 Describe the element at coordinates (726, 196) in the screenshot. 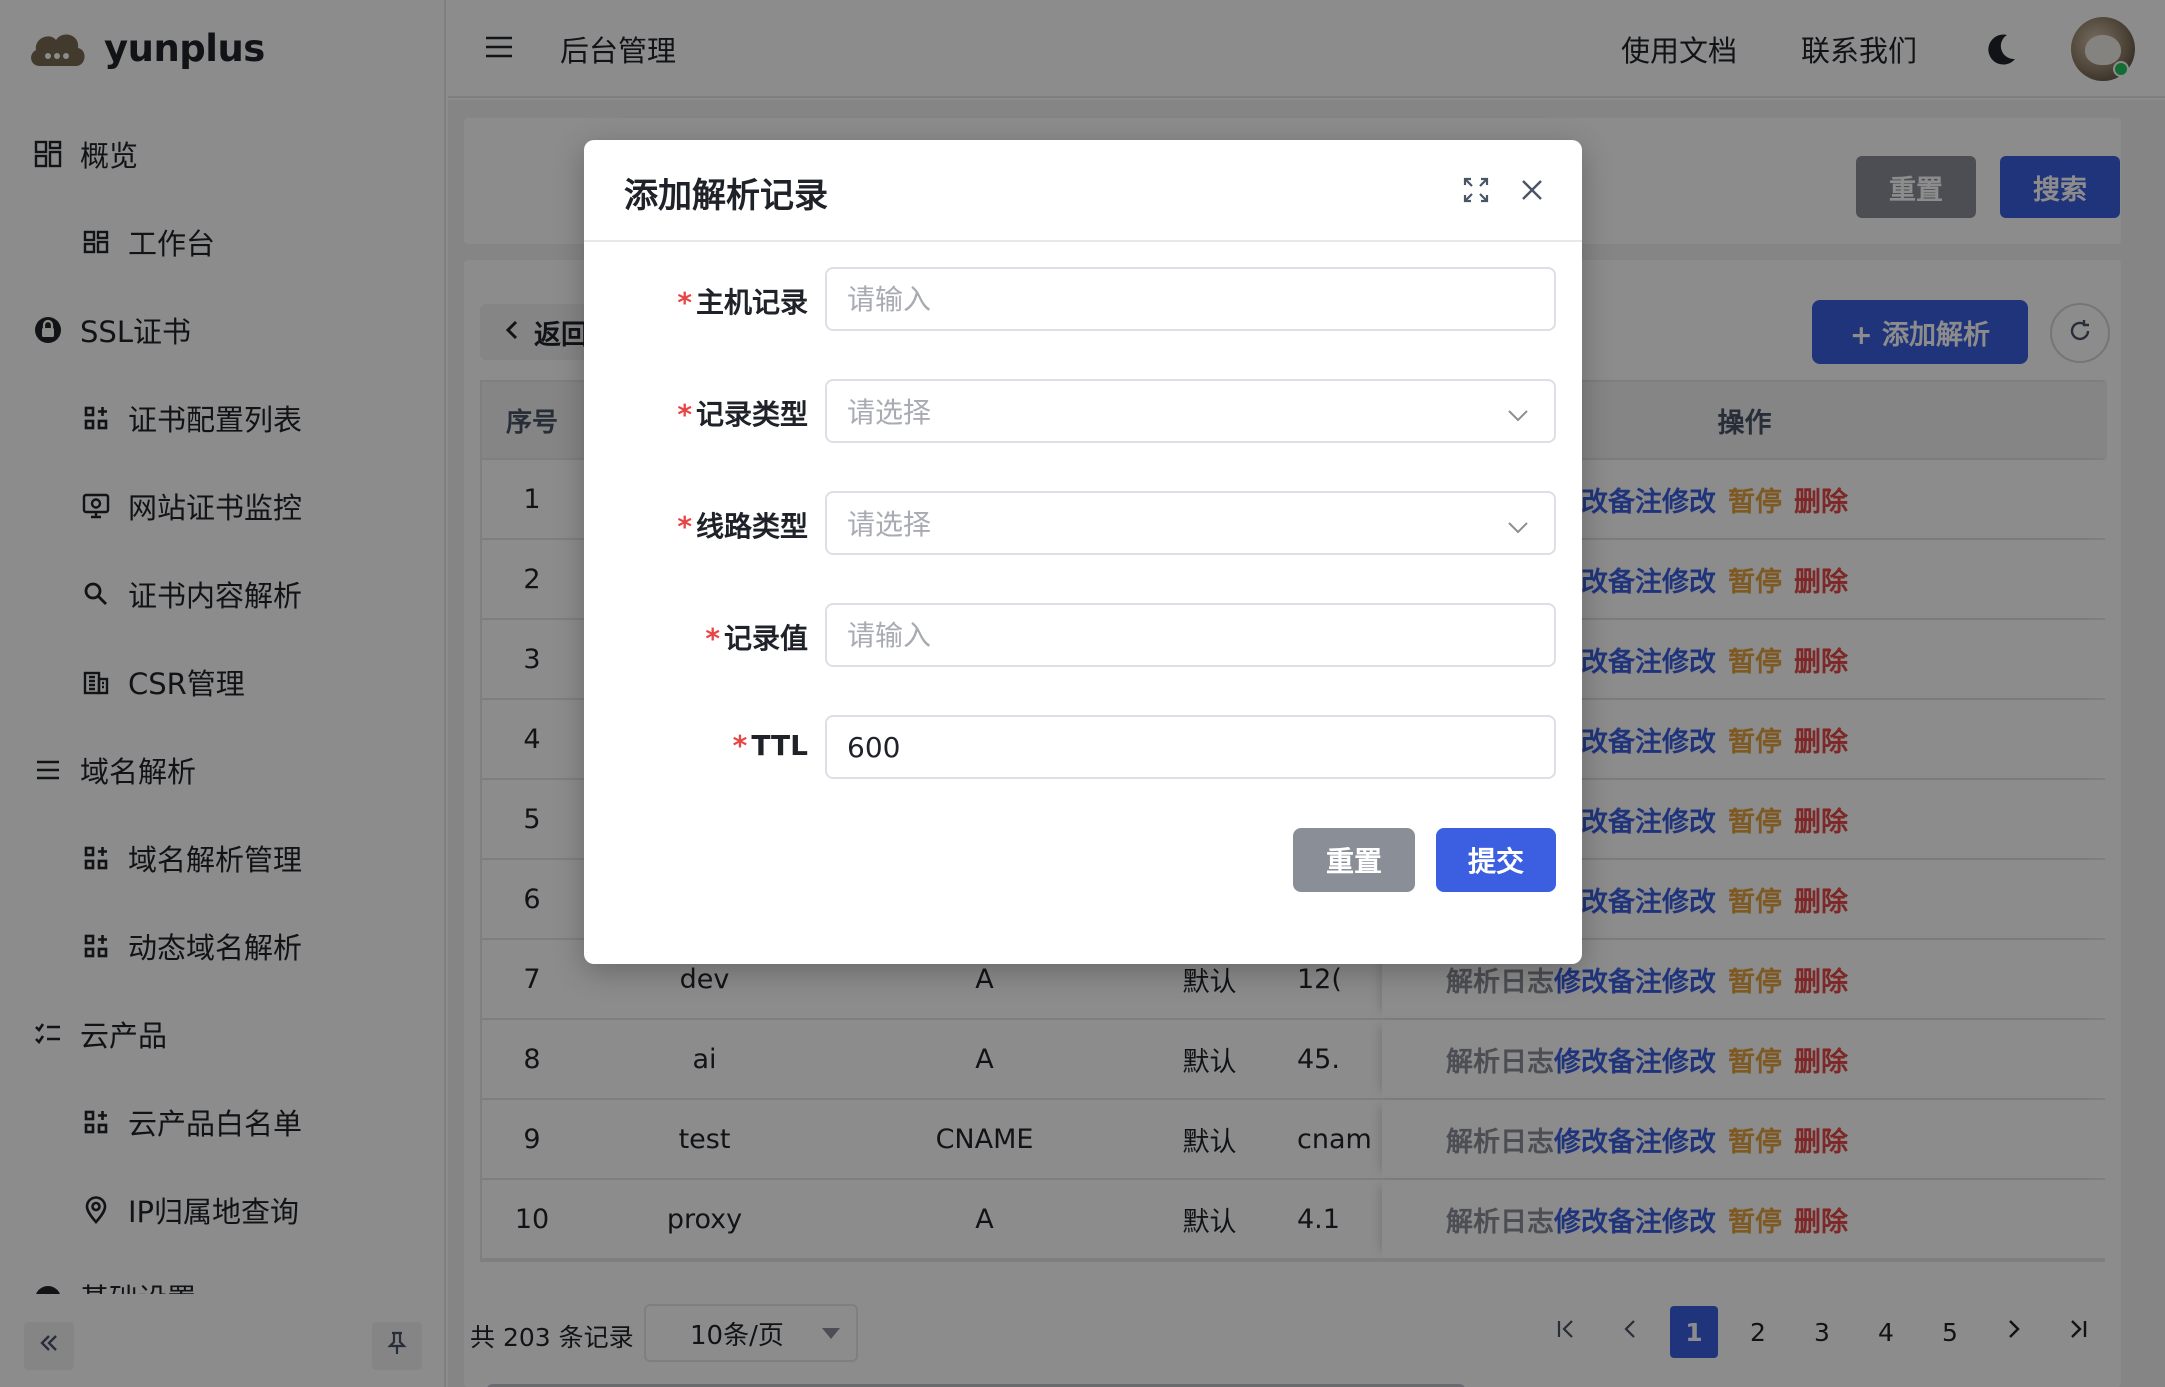

I see `dialog-title: 添加解析记录` at that location.